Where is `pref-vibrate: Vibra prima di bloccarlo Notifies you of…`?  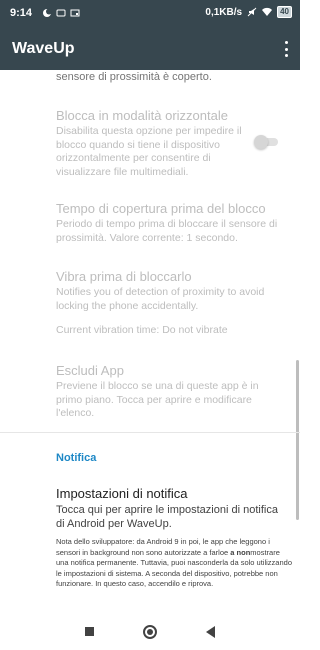 pref-vibrate: Vibra prima di bloccarlo Notifies you of… is located at coordinates (170, 303).